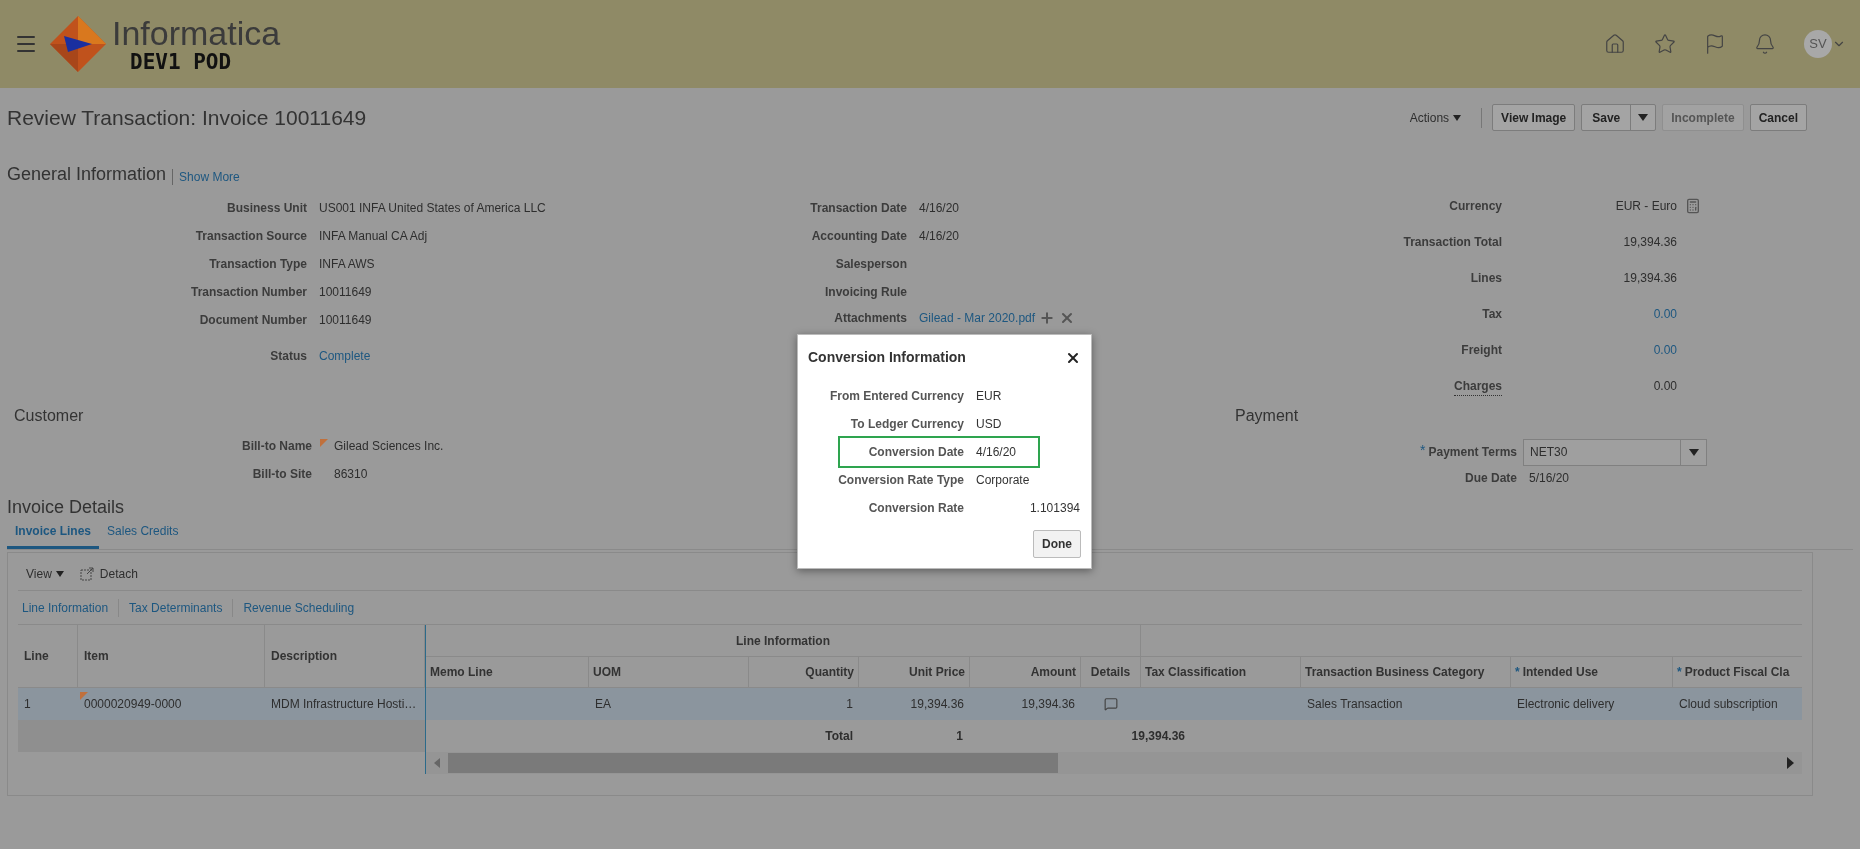 The width and height of the screenshot is (1860, 849). What do you see at coordinates (48, 656) in the screenshot?
I see `column-header: Line` at bounding box center [48, 656].